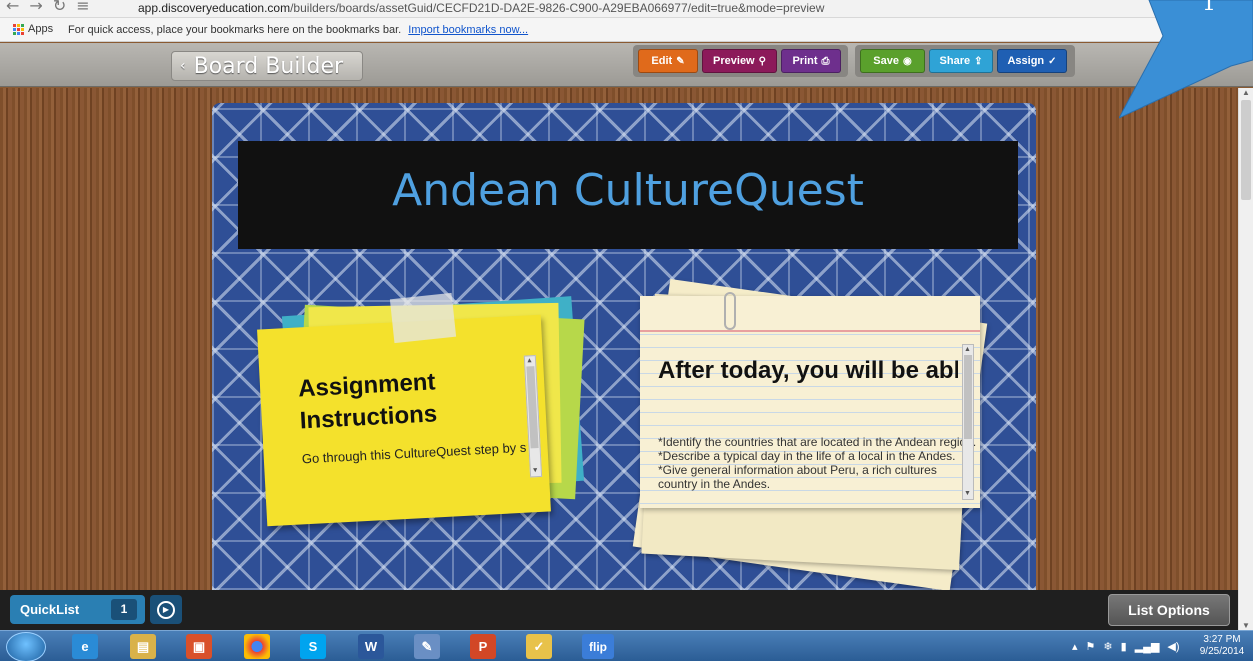 The width and height of the screenshot is (1253, 661). Describe the element at coordinates (532, 407) in the screenshot. I see `note-scroll-thumb` at that location.